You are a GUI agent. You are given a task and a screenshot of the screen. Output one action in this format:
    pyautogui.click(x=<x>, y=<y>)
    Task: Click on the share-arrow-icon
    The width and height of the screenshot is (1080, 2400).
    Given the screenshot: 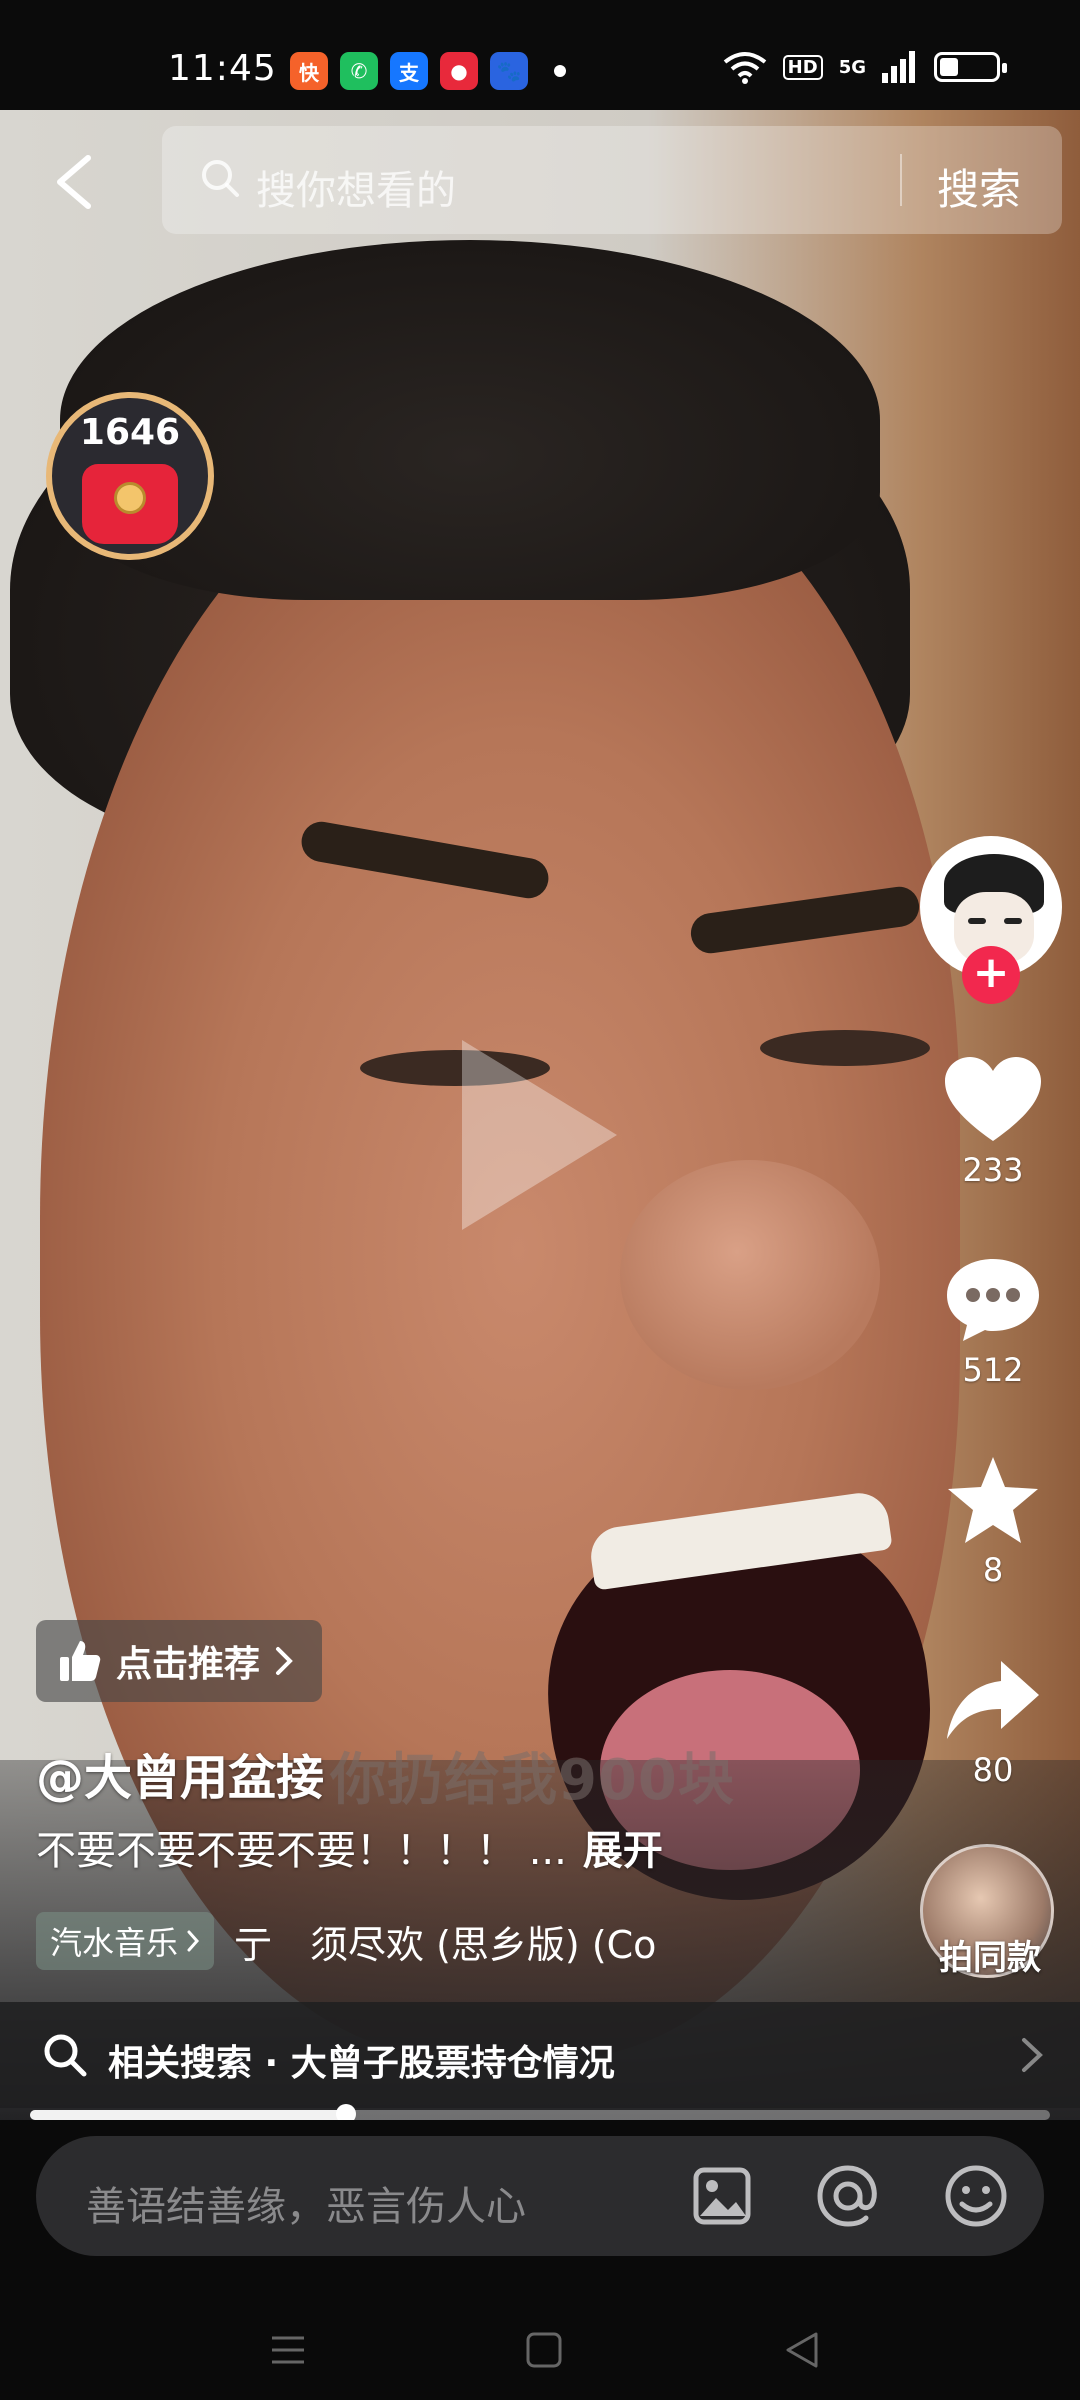 What is the action you would take?
    pyautogui.click(x=993, y=1700)
    